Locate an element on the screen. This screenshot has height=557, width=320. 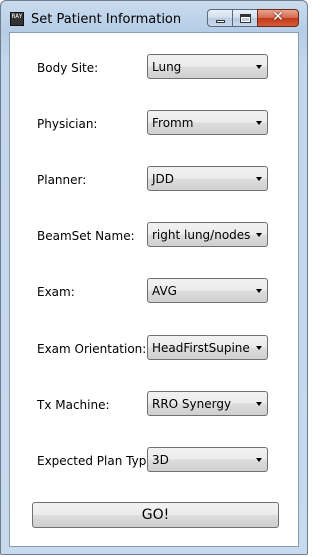
close-button: ✕ is located at coordinates (278, 18).